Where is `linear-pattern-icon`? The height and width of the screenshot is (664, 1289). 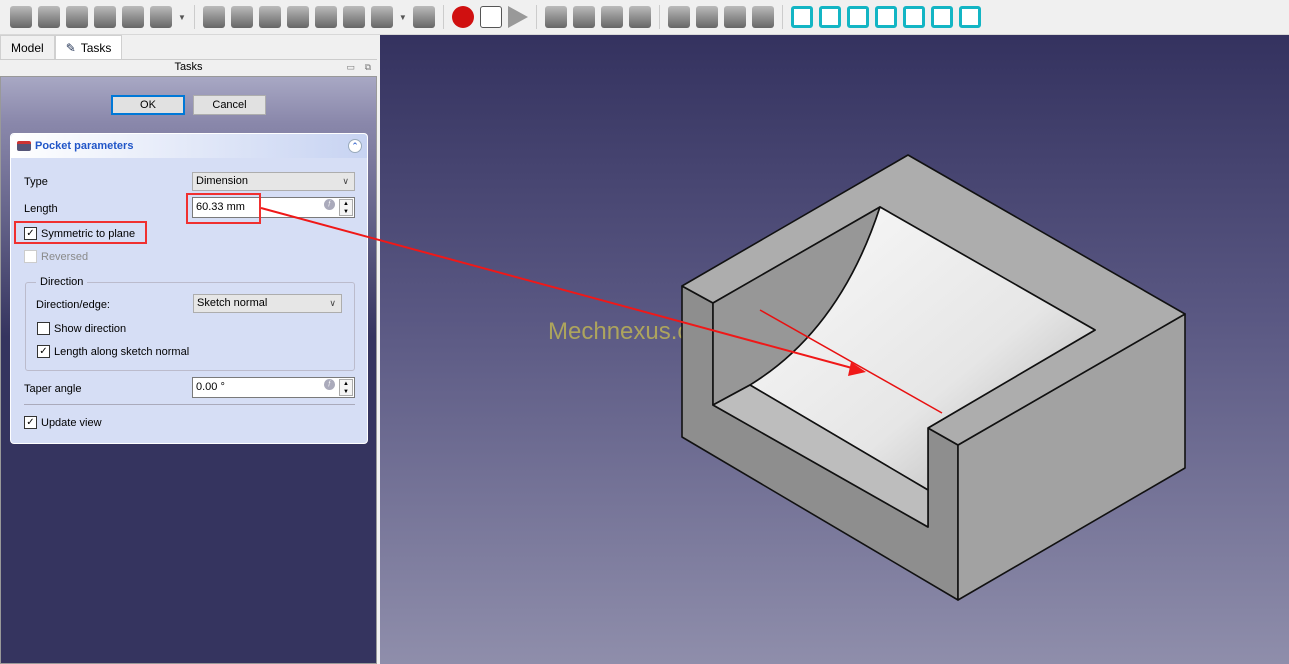
linear-pattern-icon is located at coordinates (706, 17).